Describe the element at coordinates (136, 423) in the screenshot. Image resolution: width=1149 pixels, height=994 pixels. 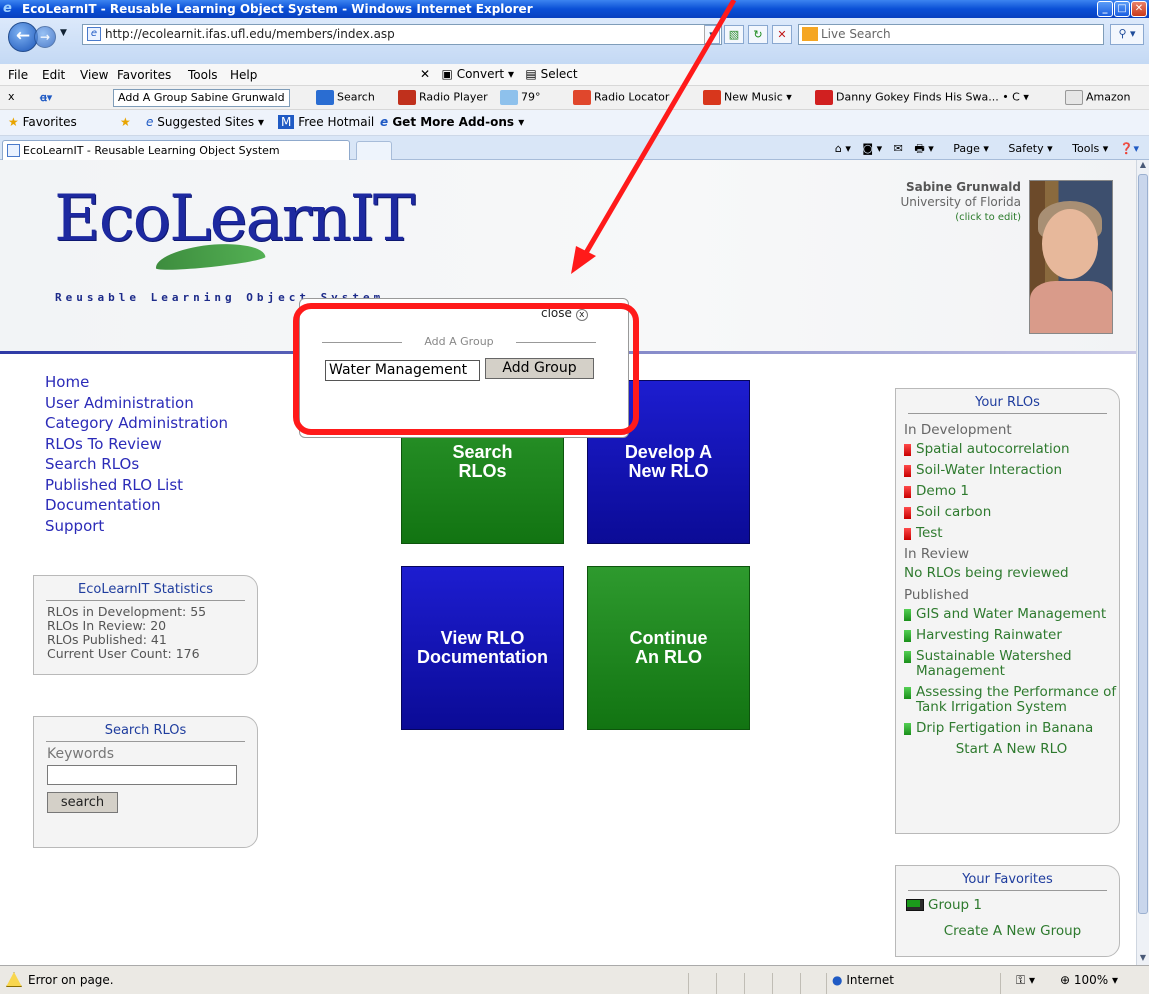
I see `nav-category-administration: Category Administration` at that location.